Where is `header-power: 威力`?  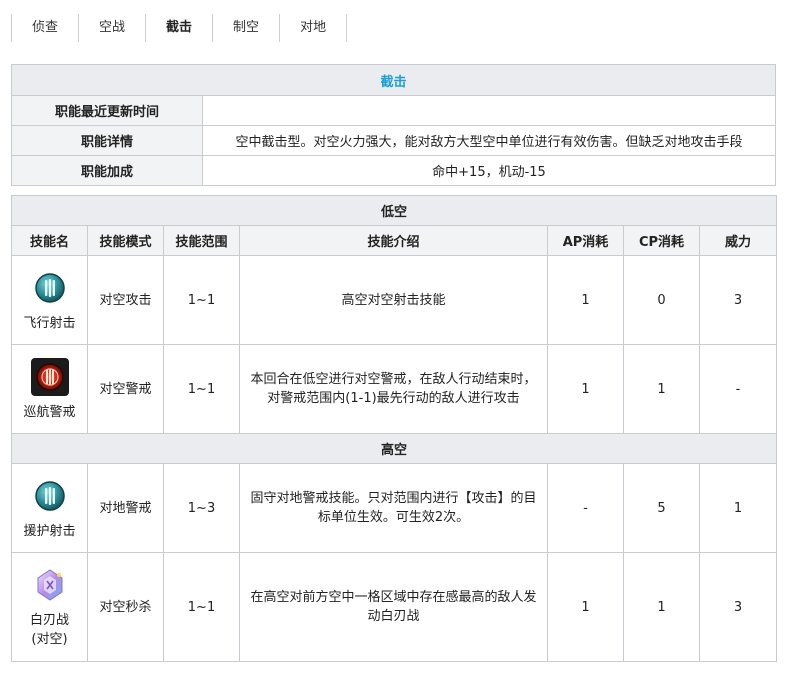 header-power: 威力 is located at coordinates (738, 240).